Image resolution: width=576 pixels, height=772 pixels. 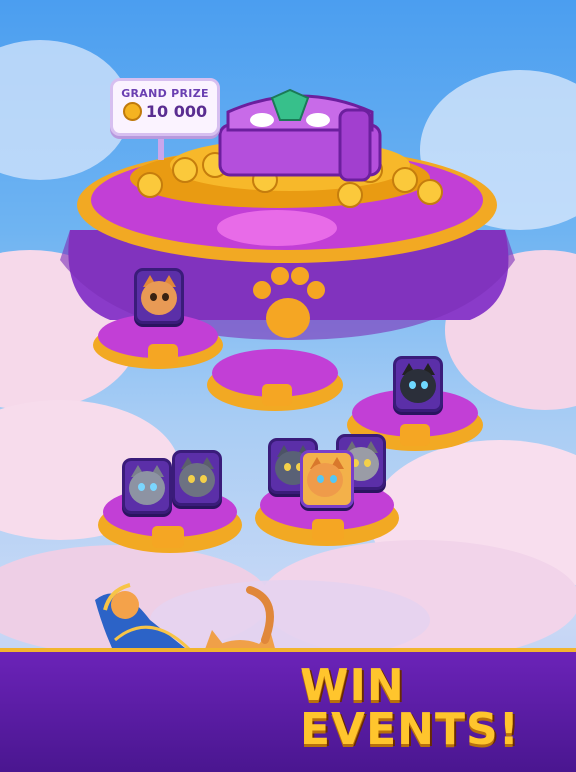 I want to click on grand-prize-sign: GRAND PRIZE 10 000, so click(x=165, y=107).